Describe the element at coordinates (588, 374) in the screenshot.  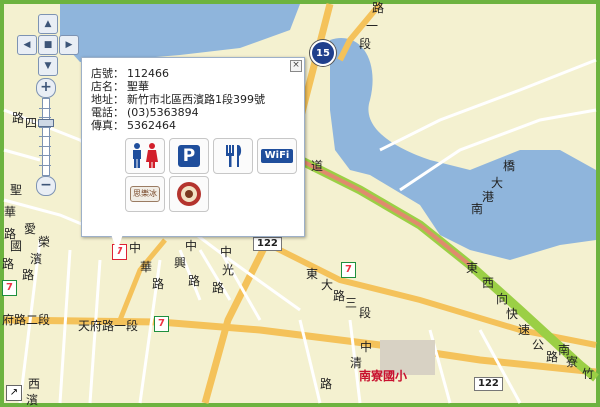
I see `road-label: 竹` at that location.